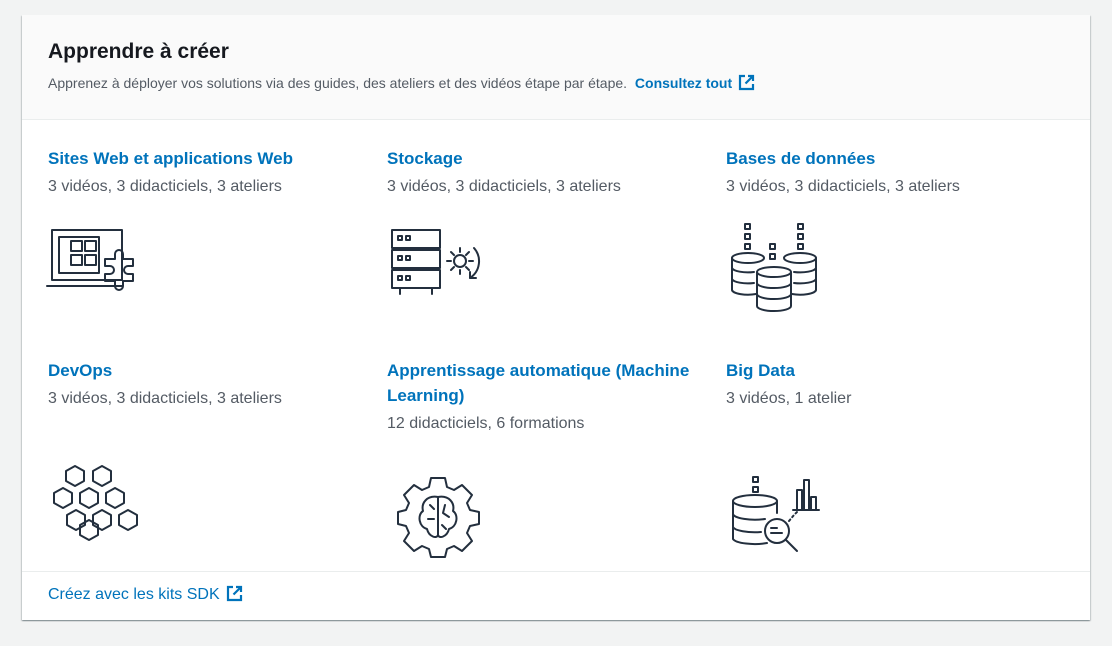 The image size is (1112, 646). Describe the element at coordinates (843, 186) in the screenshot. I see `tile-desc-databases: 3 vidéos, 3 didacticiels, 3 ateliers` at that location.